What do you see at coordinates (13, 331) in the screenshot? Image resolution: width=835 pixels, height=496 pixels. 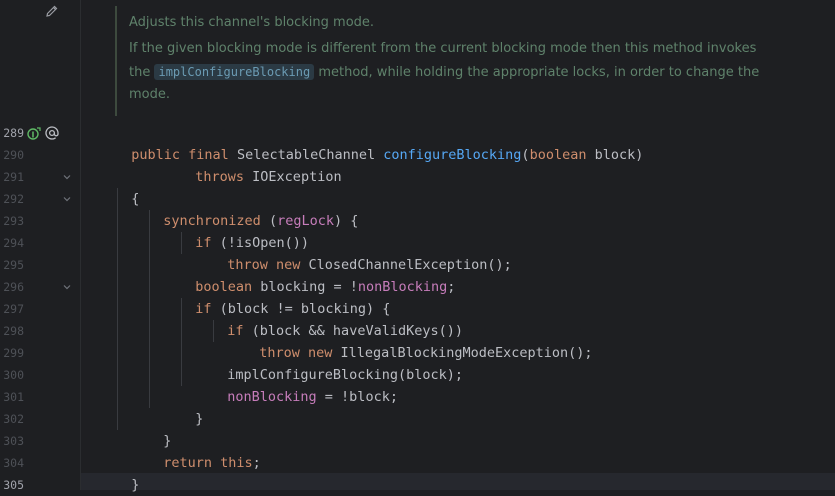 I see `line-number: 298` at bounding box center [13, 331].